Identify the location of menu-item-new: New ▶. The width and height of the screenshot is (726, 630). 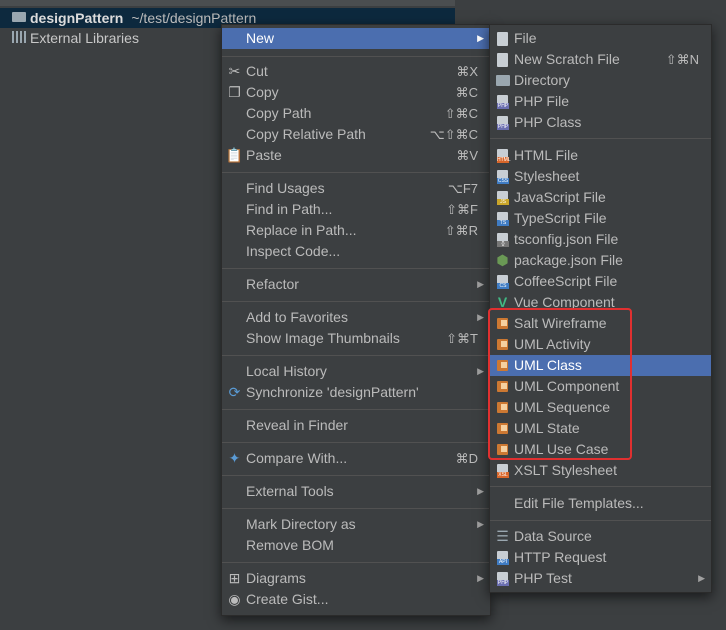
(356, 38).